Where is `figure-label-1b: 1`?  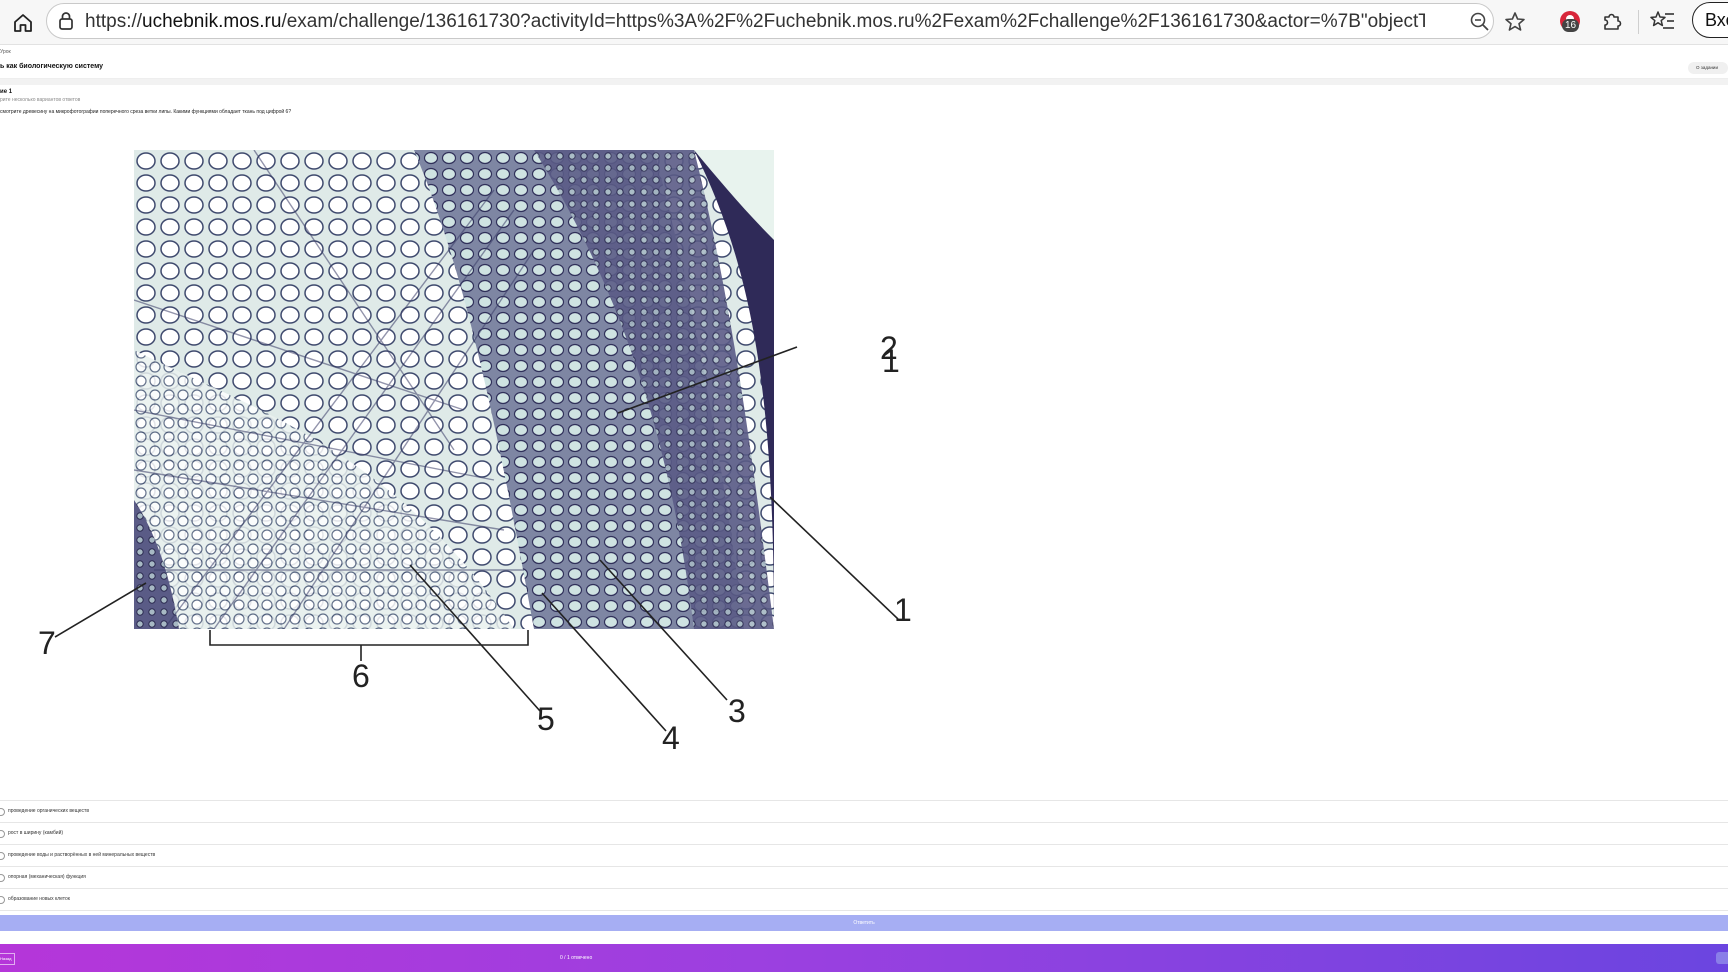 figure-label-1b: 1 is located at coordinates (903, 610).